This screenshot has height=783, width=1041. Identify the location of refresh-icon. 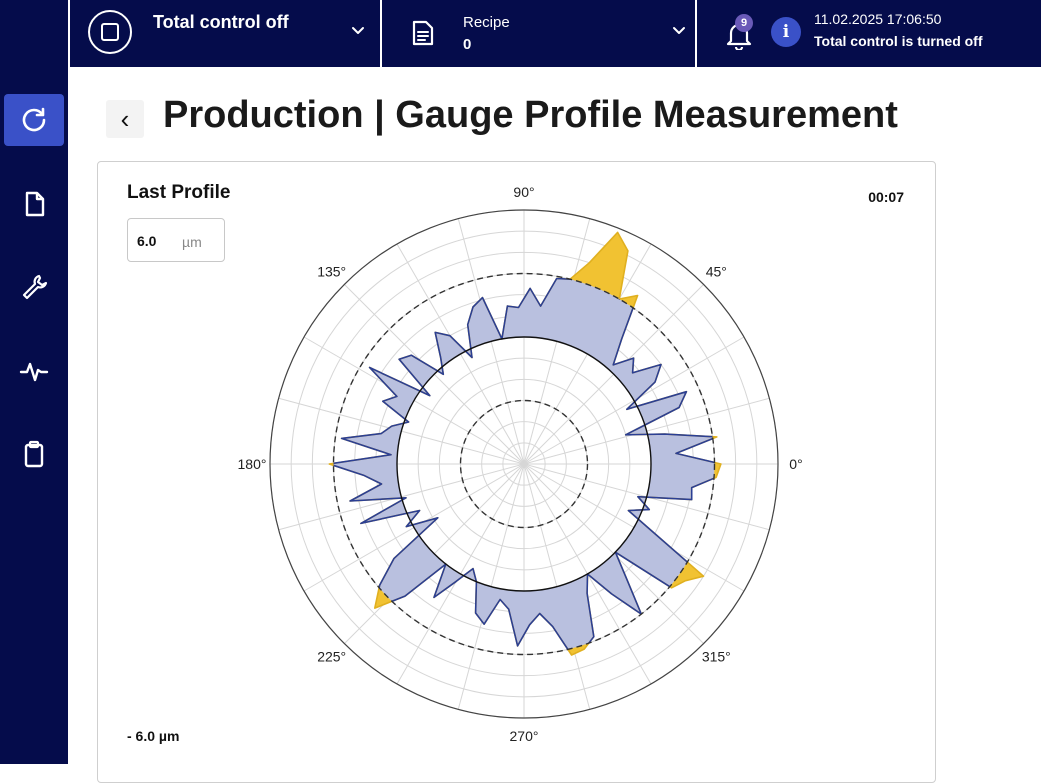
(34, 119).